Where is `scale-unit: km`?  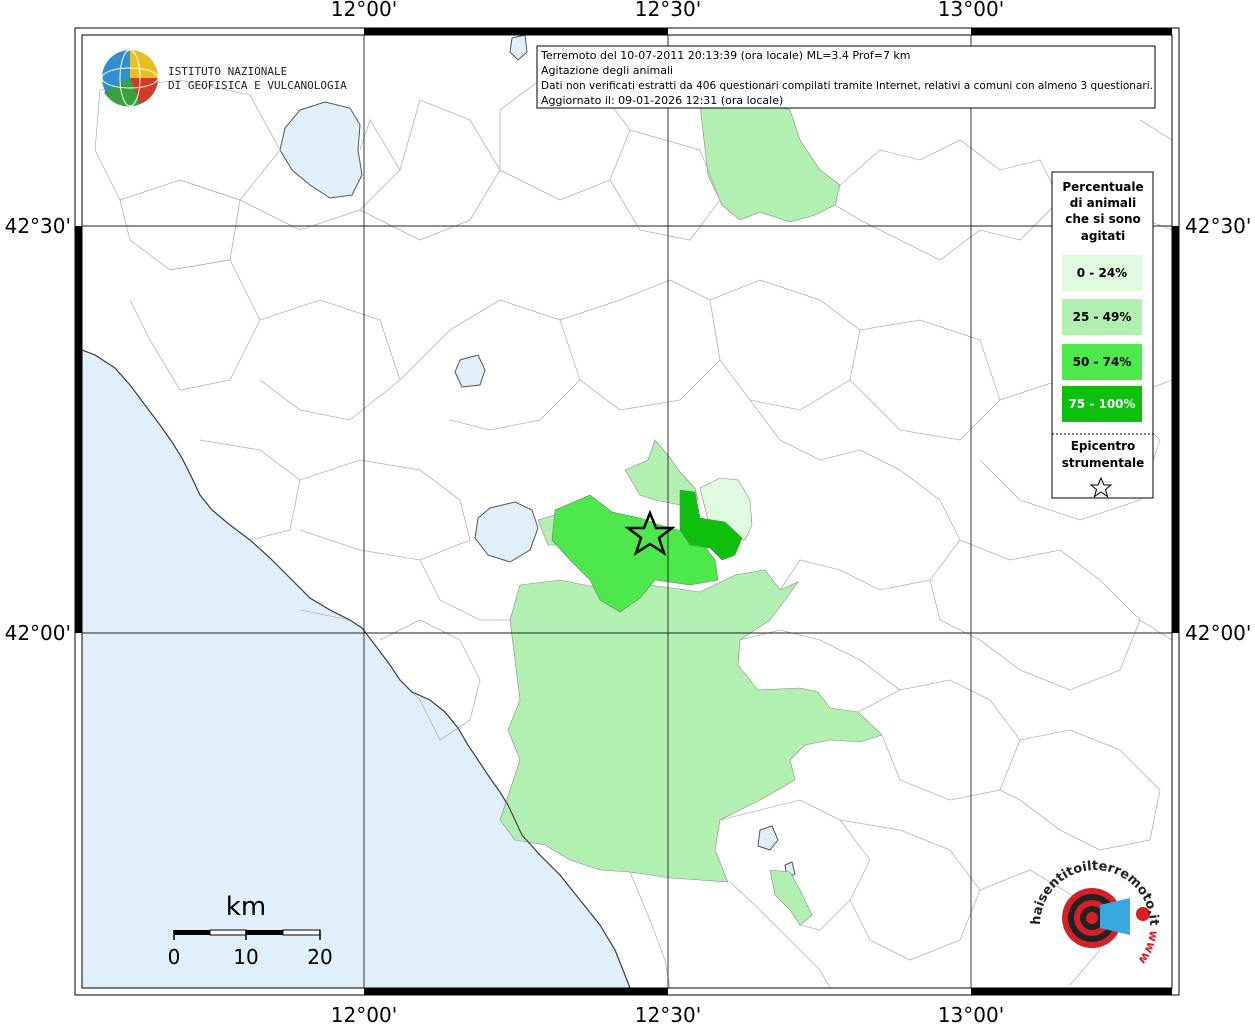
scale-unit: km is located at coordinates (246, 907).